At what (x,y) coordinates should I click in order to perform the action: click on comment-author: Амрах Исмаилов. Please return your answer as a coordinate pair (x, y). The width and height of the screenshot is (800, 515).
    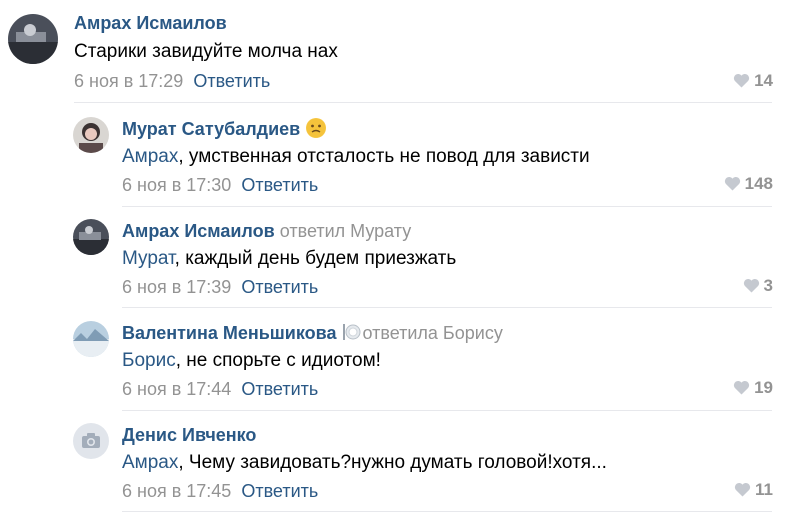
    Looking at the image, I should click on (150, 23).